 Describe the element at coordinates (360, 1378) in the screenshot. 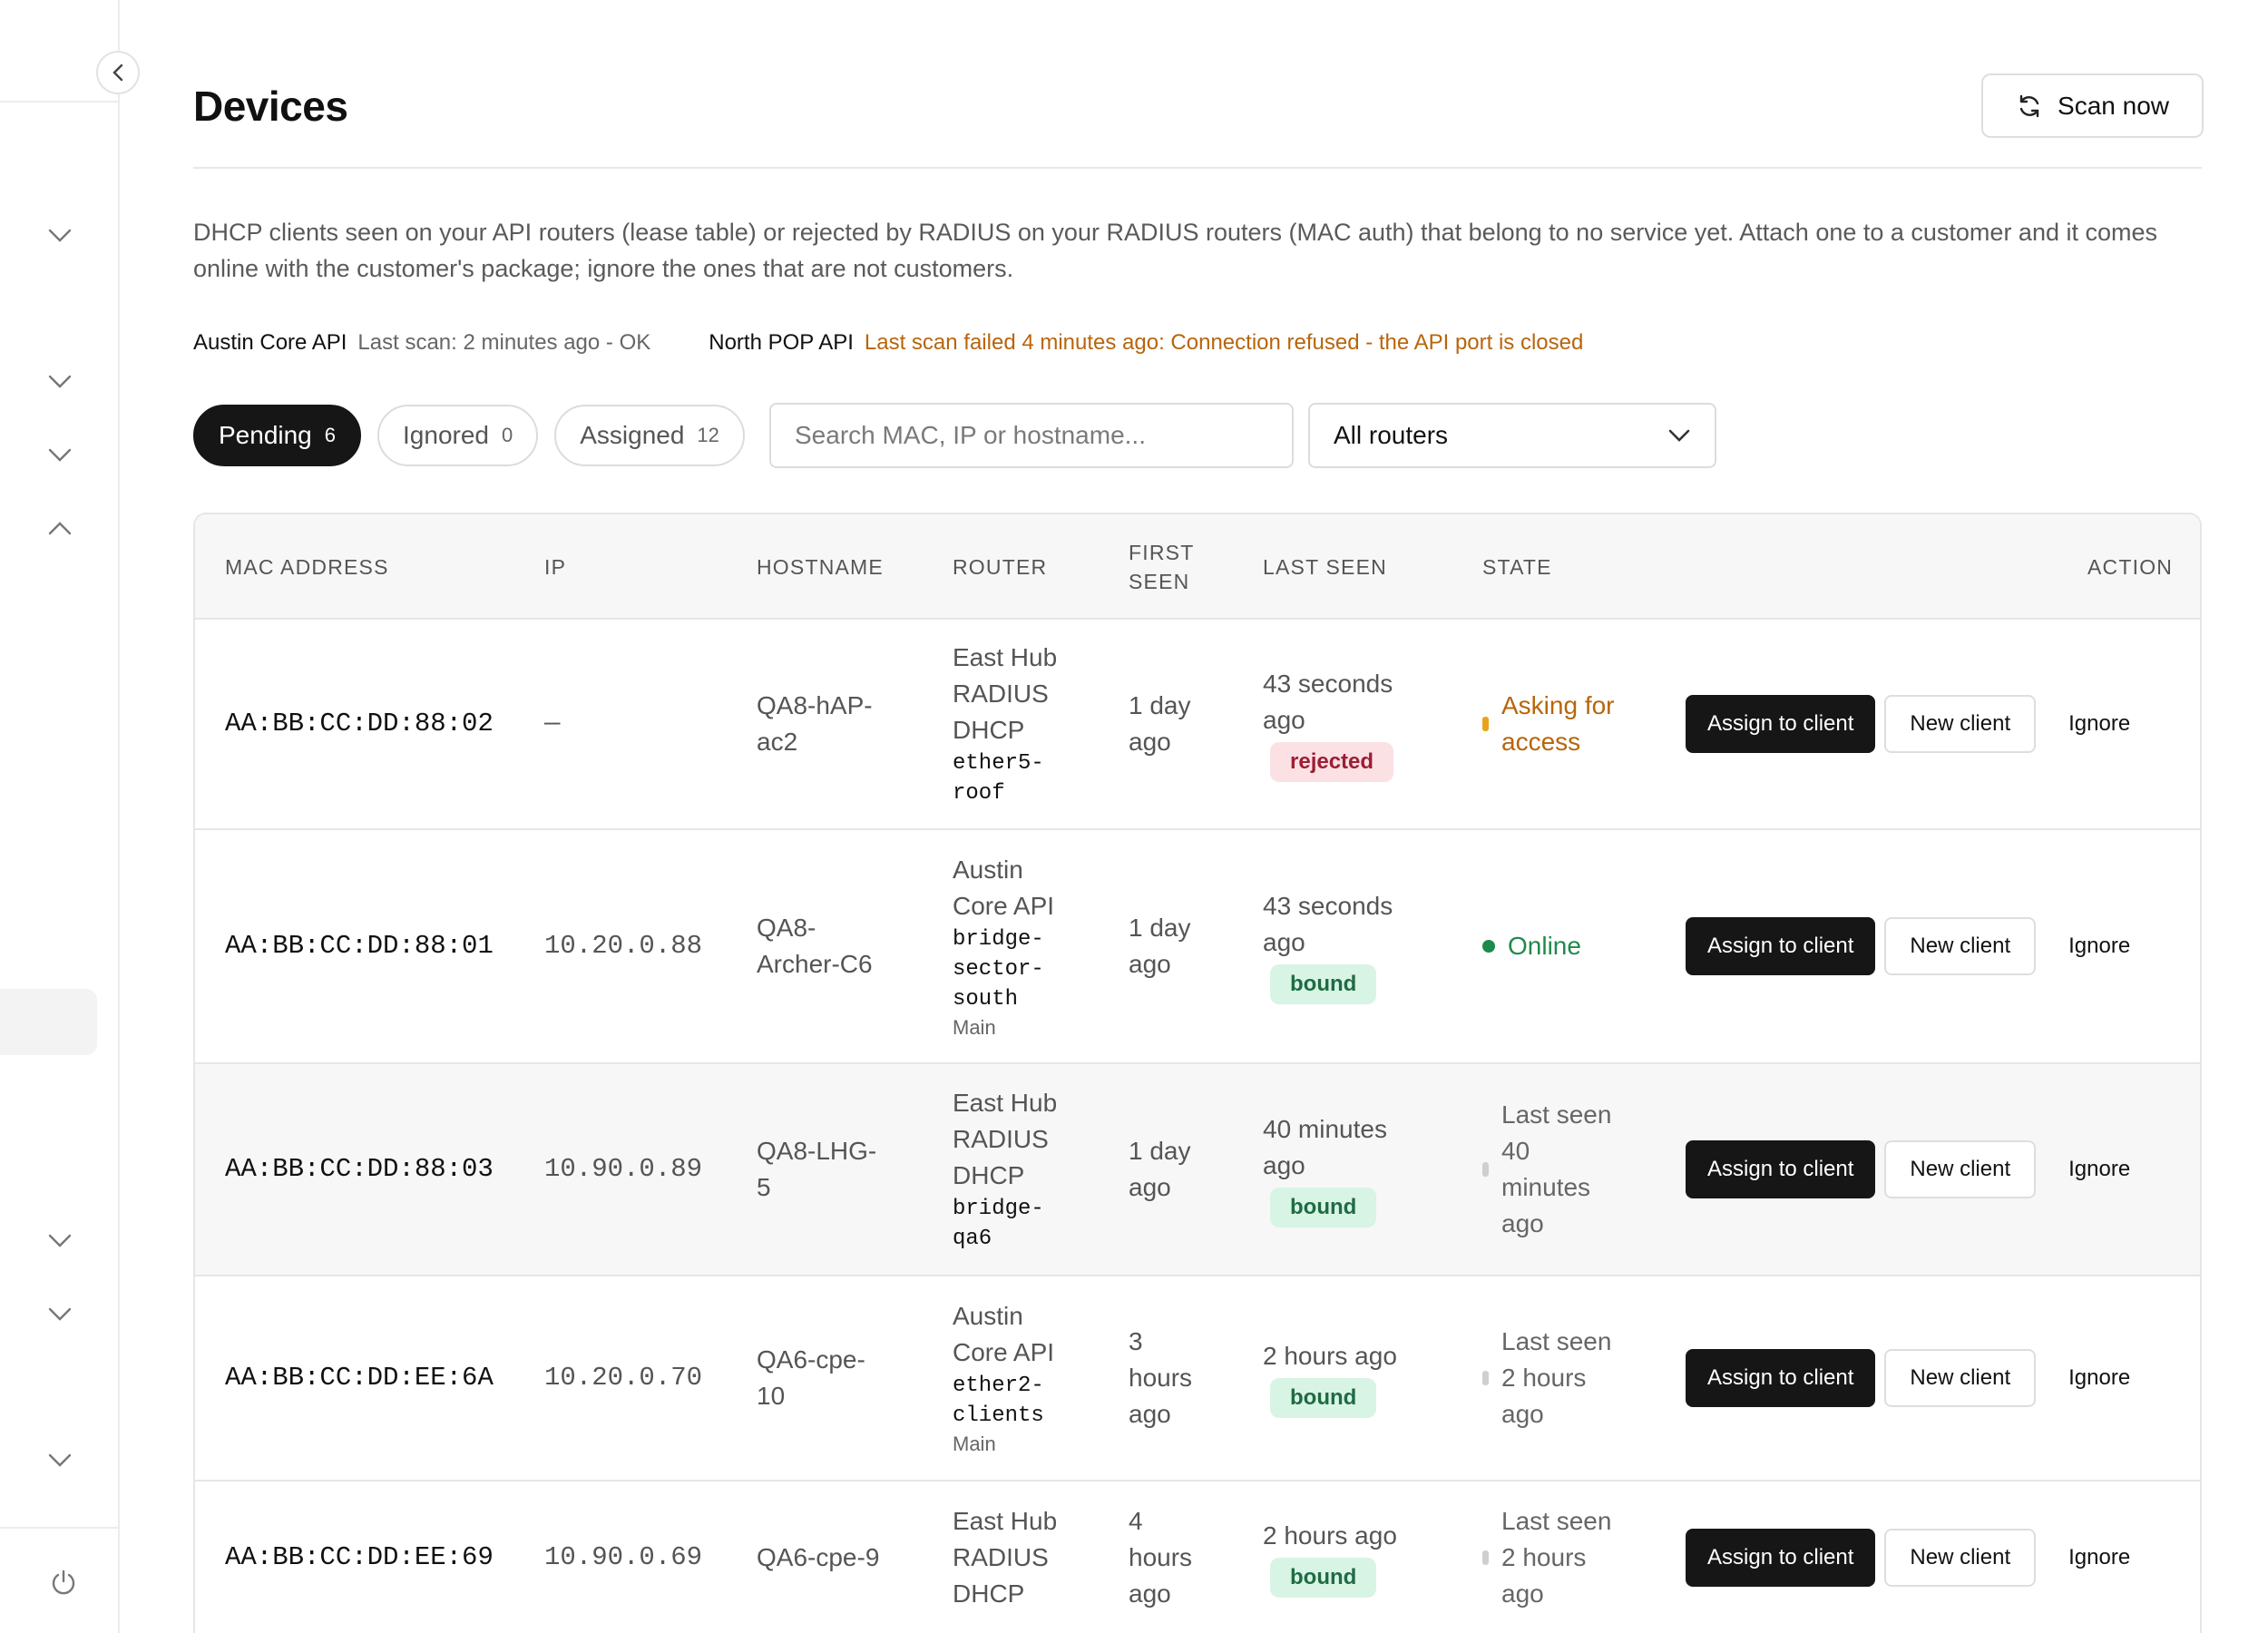

I see `mac-cell: AA:BB:CC:DD:EE:6A` at that location.